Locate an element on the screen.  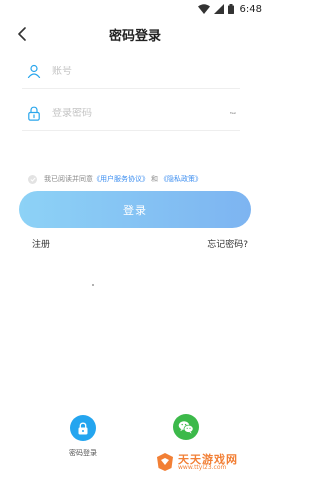
password-visibility-toggle: Feel is located at coordinates (233, 113).